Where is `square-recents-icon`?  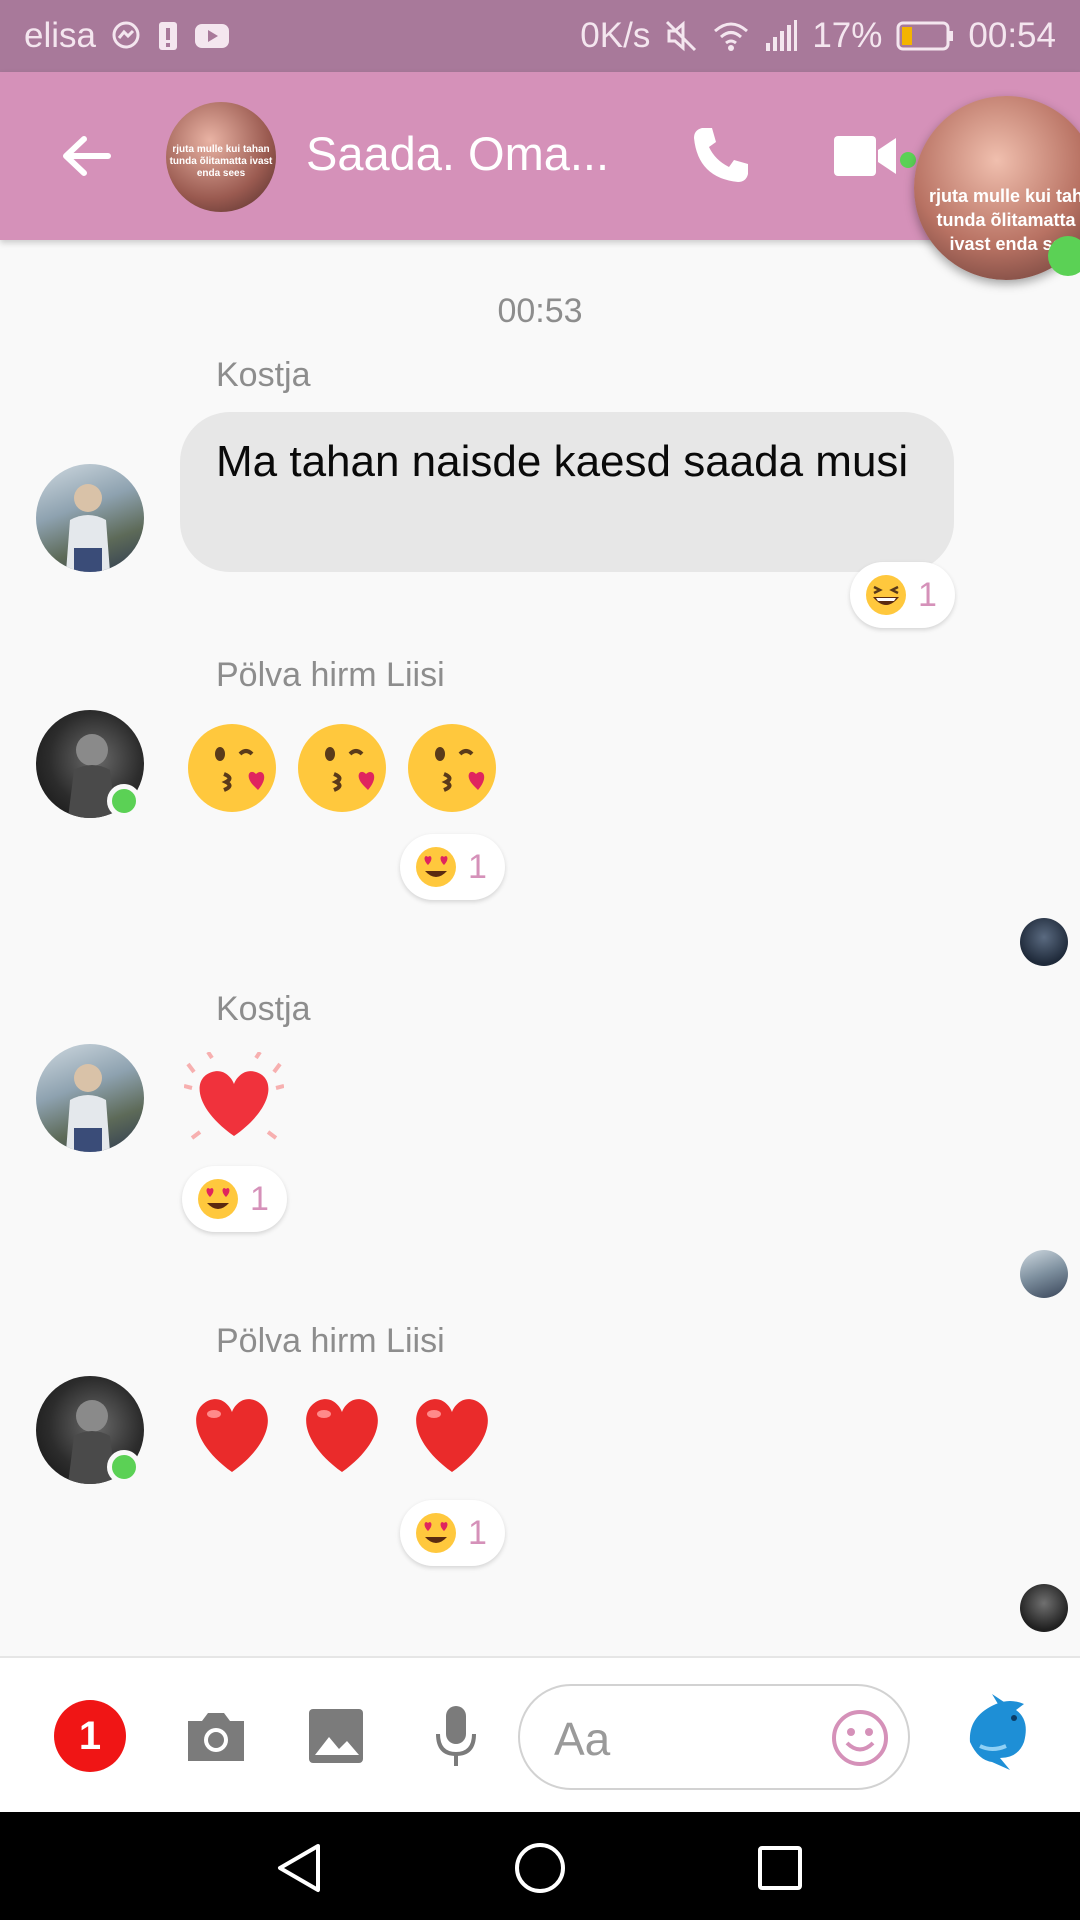
square-recents-icon is located at coordinates (780, 1868).